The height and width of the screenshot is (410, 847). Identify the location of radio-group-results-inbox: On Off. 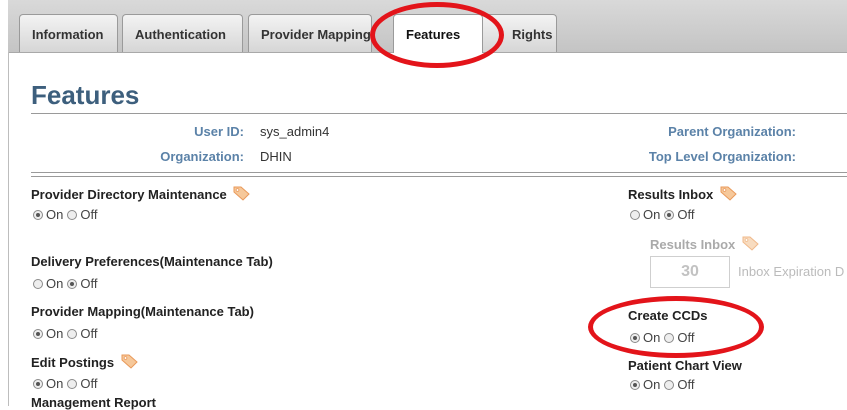
(664, 214).